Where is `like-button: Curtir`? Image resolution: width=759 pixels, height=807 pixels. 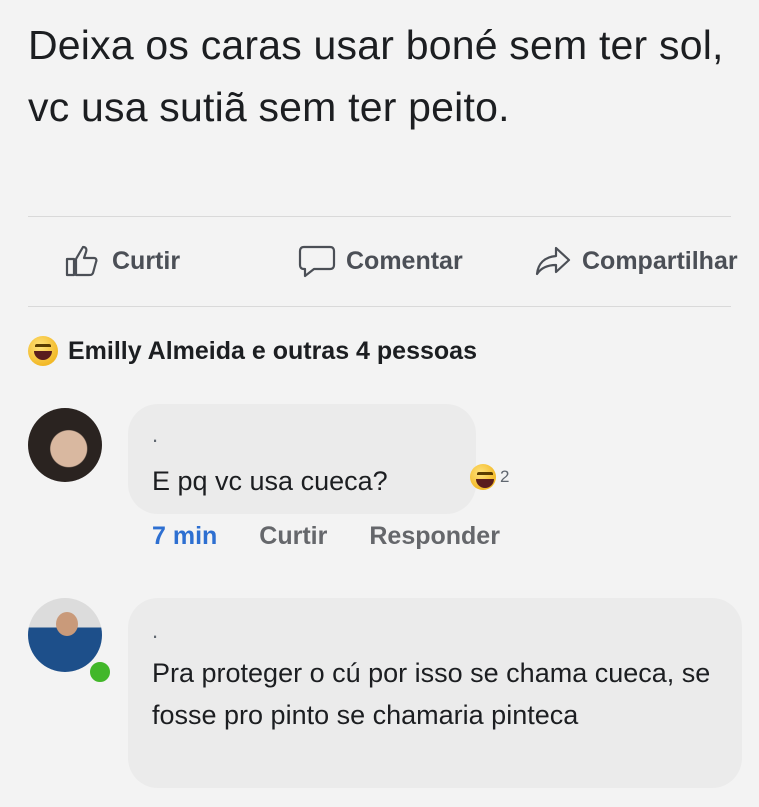 like-button: Curtir is located at coordinates (122, 261).